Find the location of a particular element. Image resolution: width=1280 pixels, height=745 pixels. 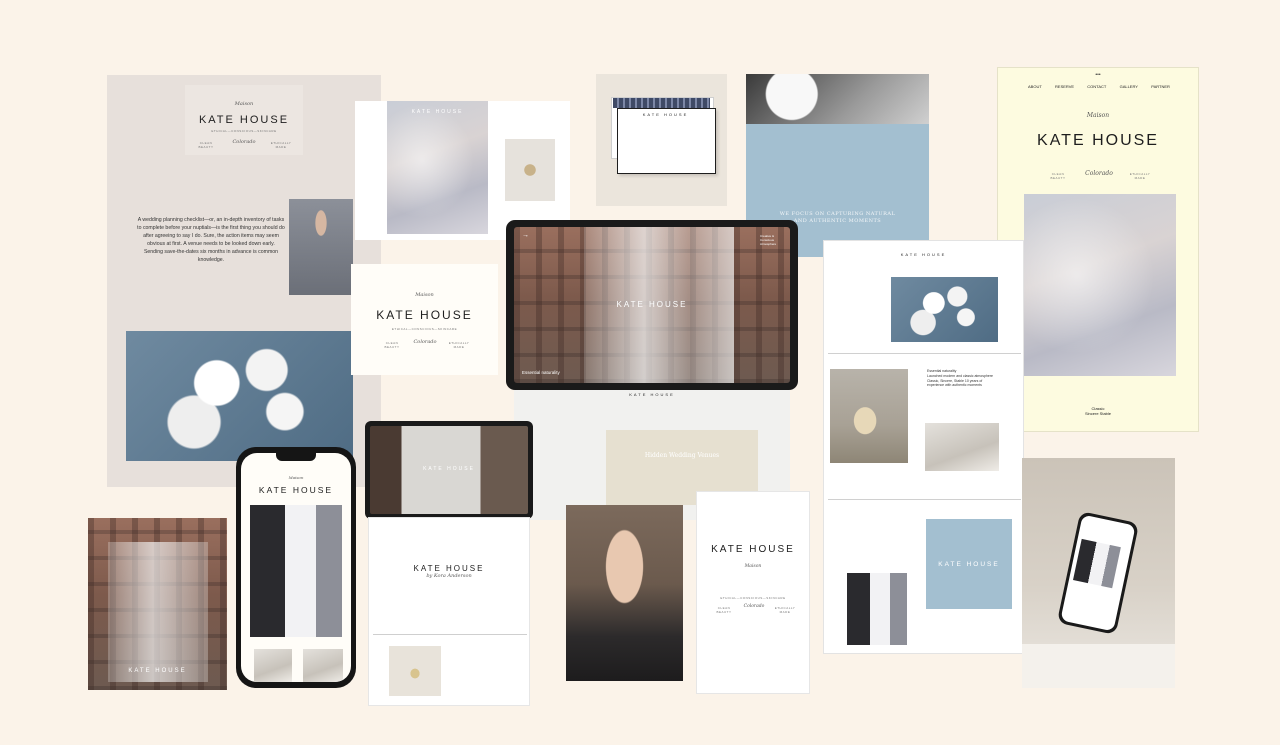

poster-col-left: CLEAN BEAUTY is located at coordinates (206, 145).